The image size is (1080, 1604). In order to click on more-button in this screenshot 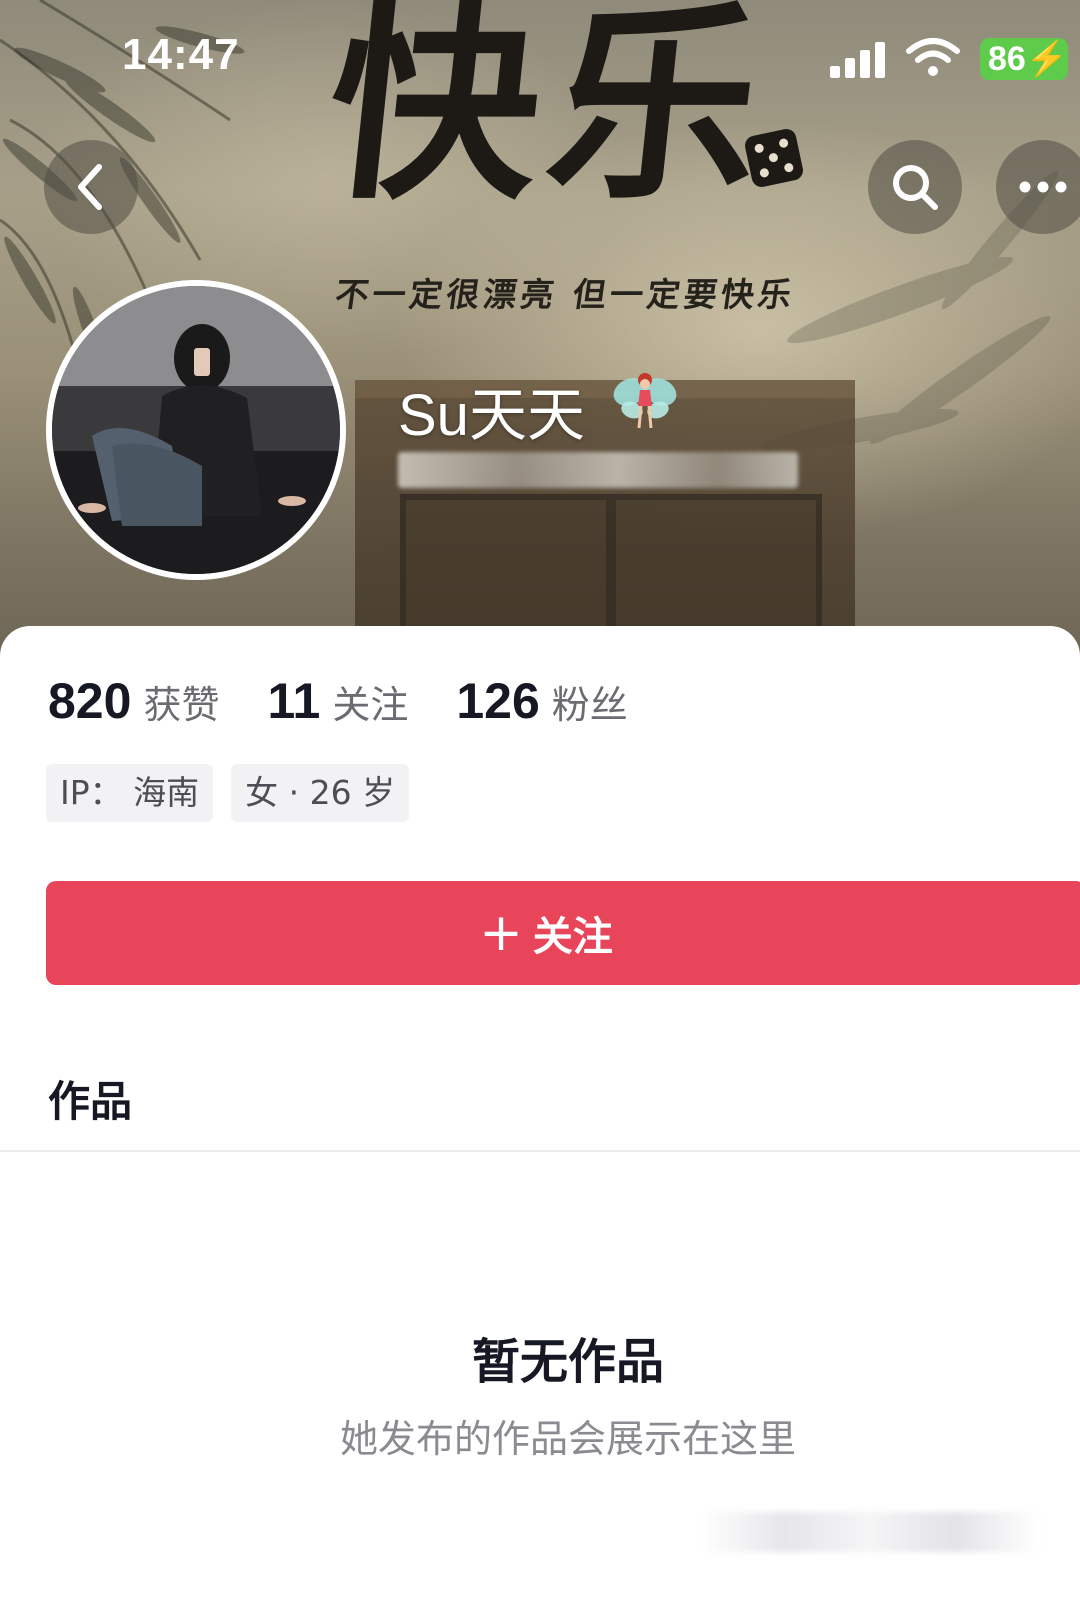, I will do `click(1038, 187)`.